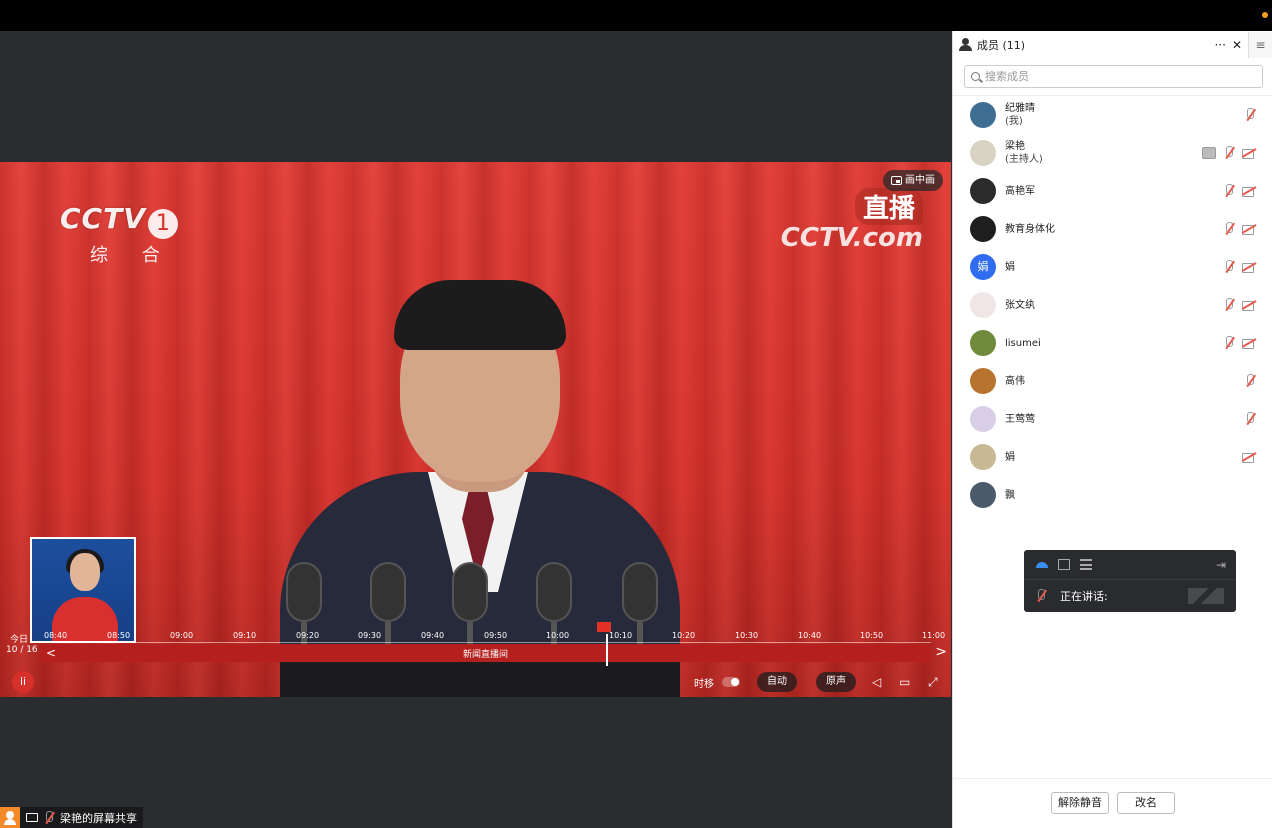  What do you see at coordinates (119, 635) in the screenshot?
I see `timeline-tick: 08:50` at bounding box center [119, 635].